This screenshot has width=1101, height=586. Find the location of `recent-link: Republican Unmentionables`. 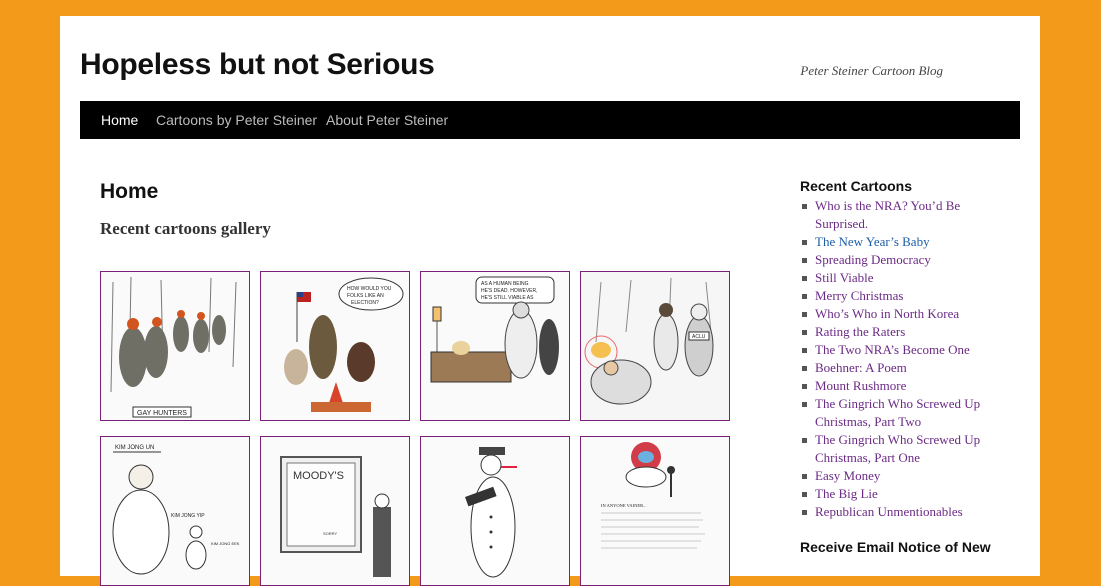

recent-link: Republican Unmentionables is located at coordinates (889, 511).